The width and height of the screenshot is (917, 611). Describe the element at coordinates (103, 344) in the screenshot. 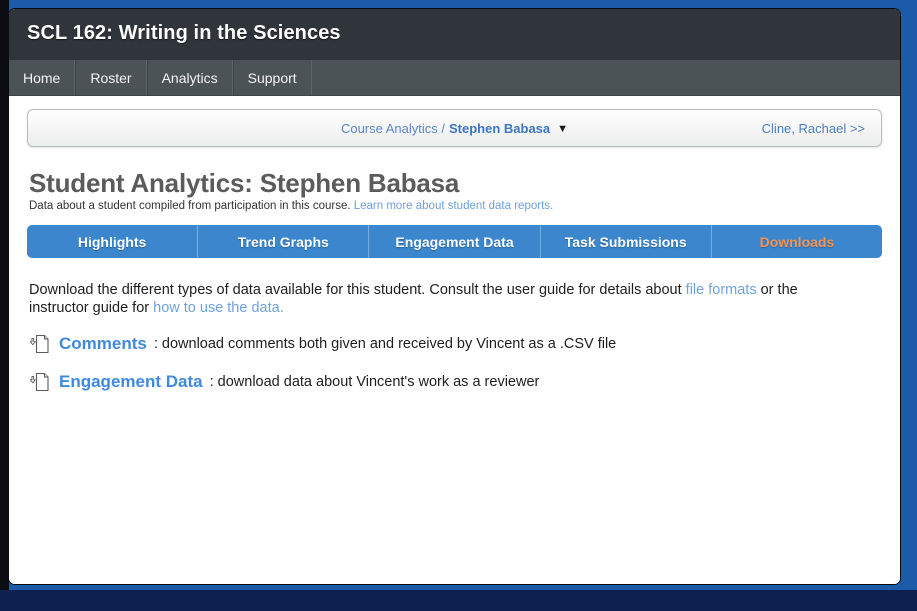

I see `download-link-comments: Comments` at that location.